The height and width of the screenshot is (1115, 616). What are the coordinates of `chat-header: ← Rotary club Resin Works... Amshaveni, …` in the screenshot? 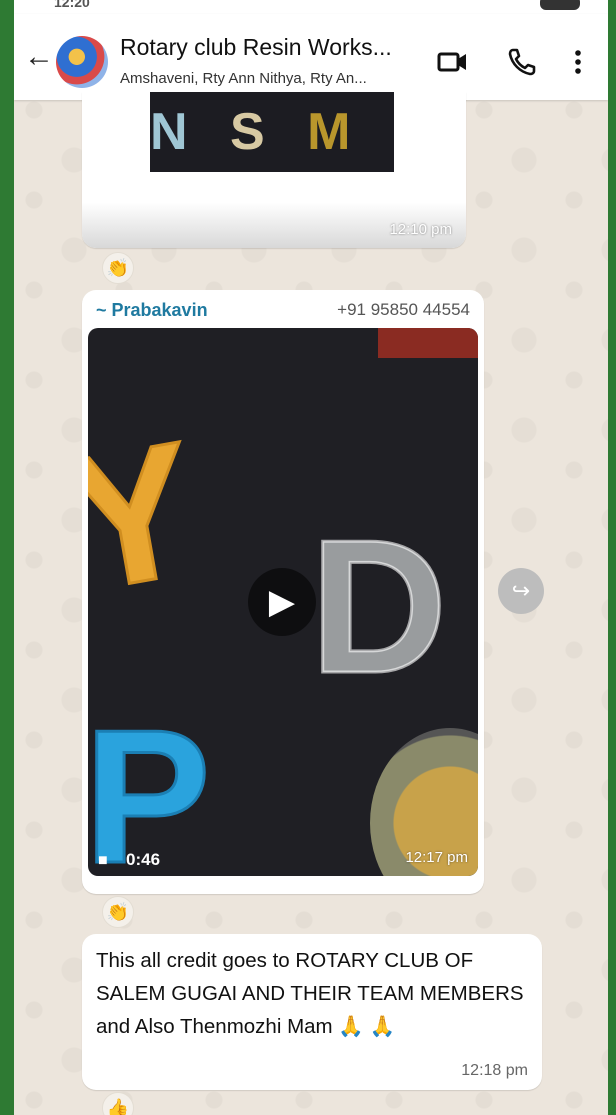 It's located at (311, 57).